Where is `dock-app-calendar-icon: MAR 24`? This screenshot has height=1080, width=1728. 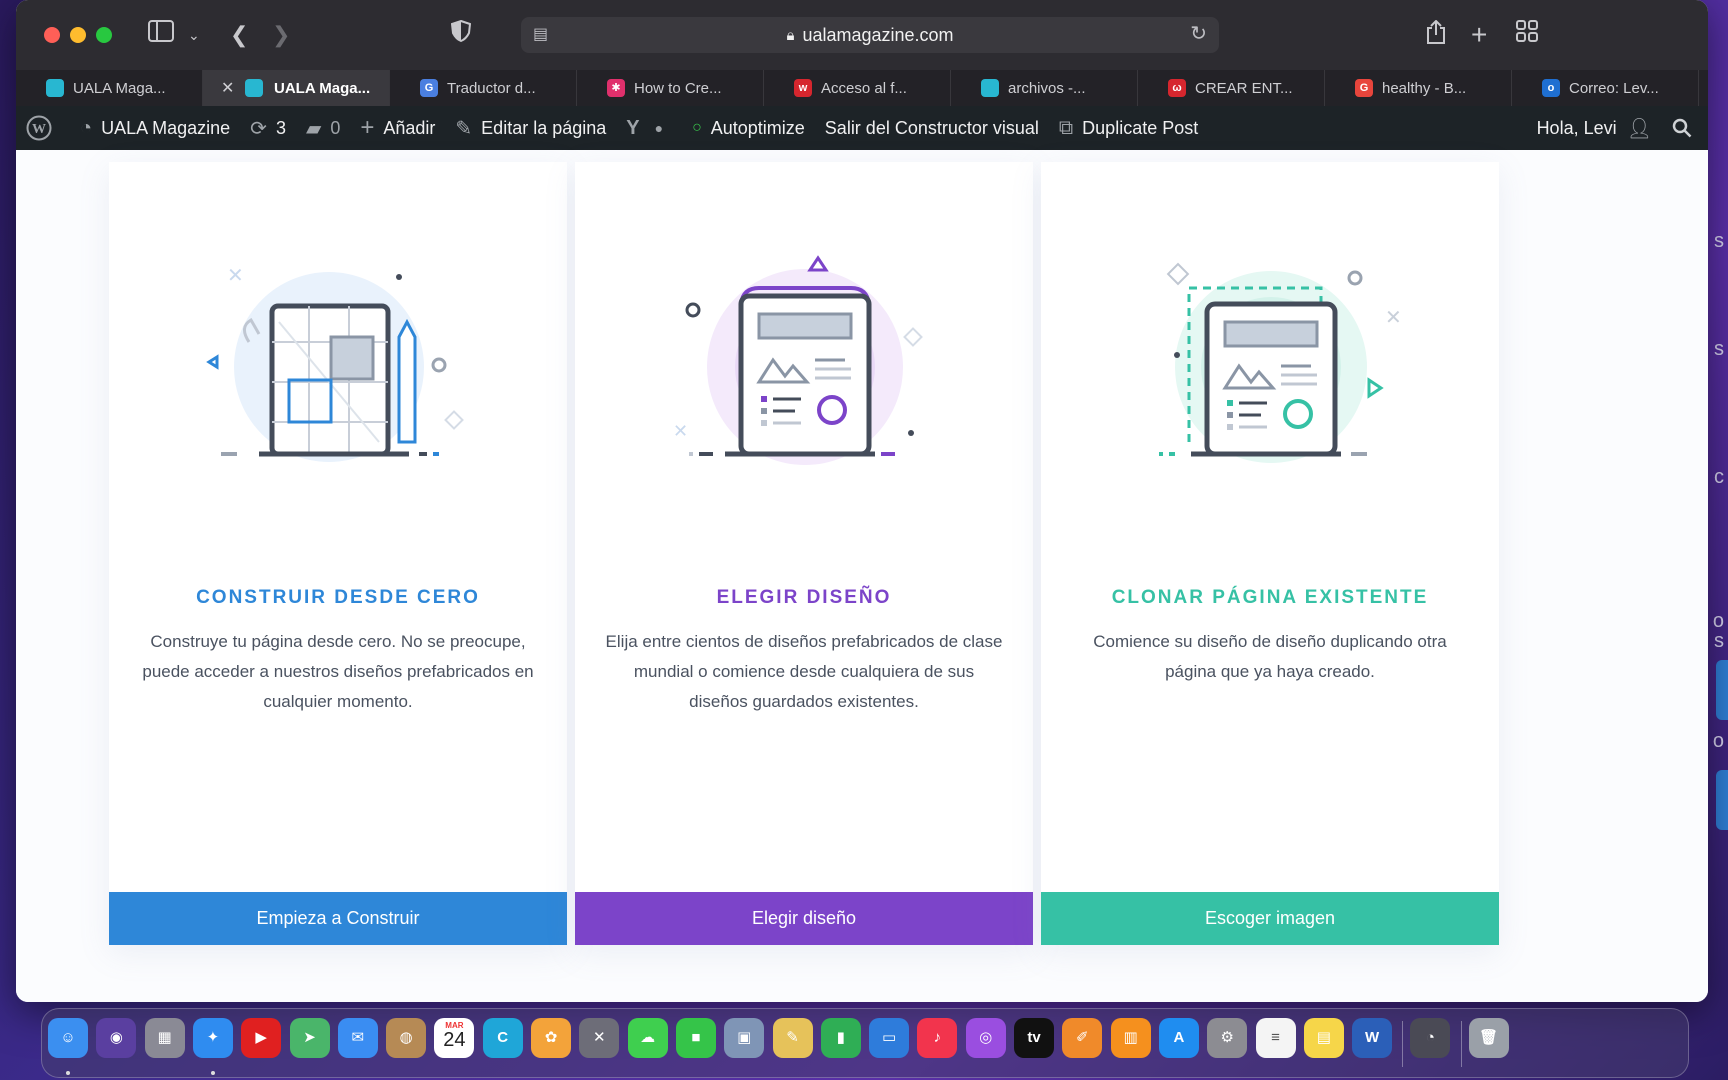 dock-app-calendar-icon: MAR 24 is located at coordinates (454, 1038).